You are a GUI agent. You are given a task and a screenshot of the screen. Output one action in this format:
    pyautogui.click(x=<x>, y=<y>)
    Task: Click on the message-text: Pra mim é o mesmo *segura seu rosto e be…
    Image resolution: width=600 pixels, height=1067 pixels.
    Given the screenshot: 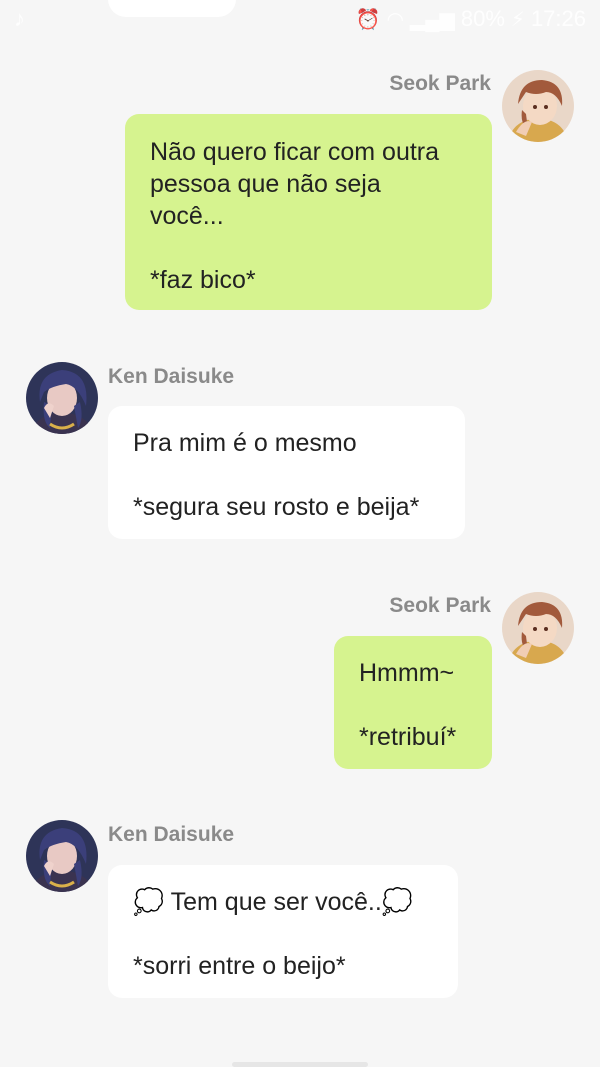 What is the action you would take?
    pyautogui.click(x=276, y=475)
    